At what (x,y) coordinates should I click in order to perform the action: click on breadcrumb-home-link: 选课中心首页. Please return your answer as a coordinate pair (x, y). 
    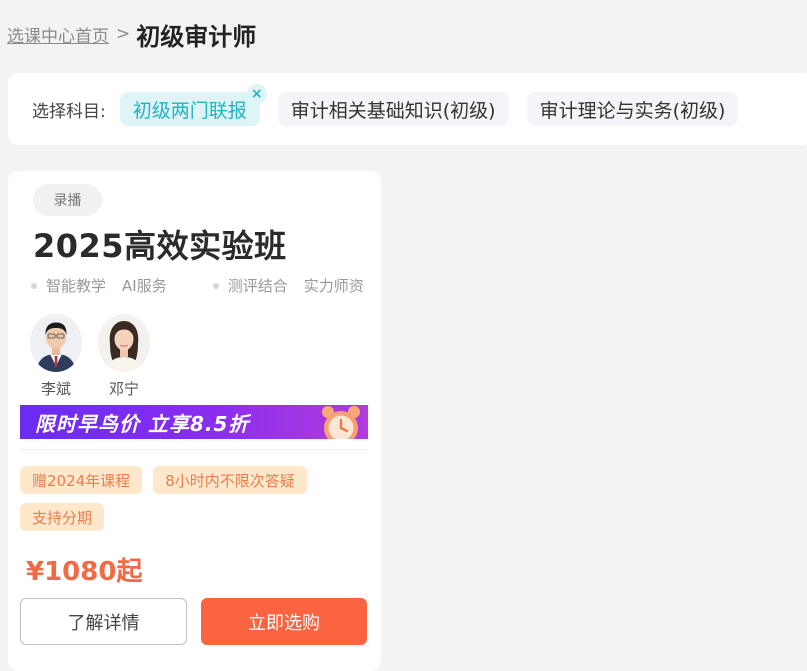
    Looking at the image, I should click on (58, 34).